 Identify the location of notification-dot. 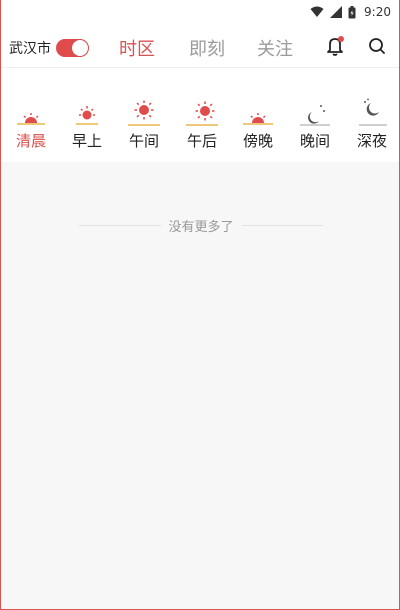
(341, 39).